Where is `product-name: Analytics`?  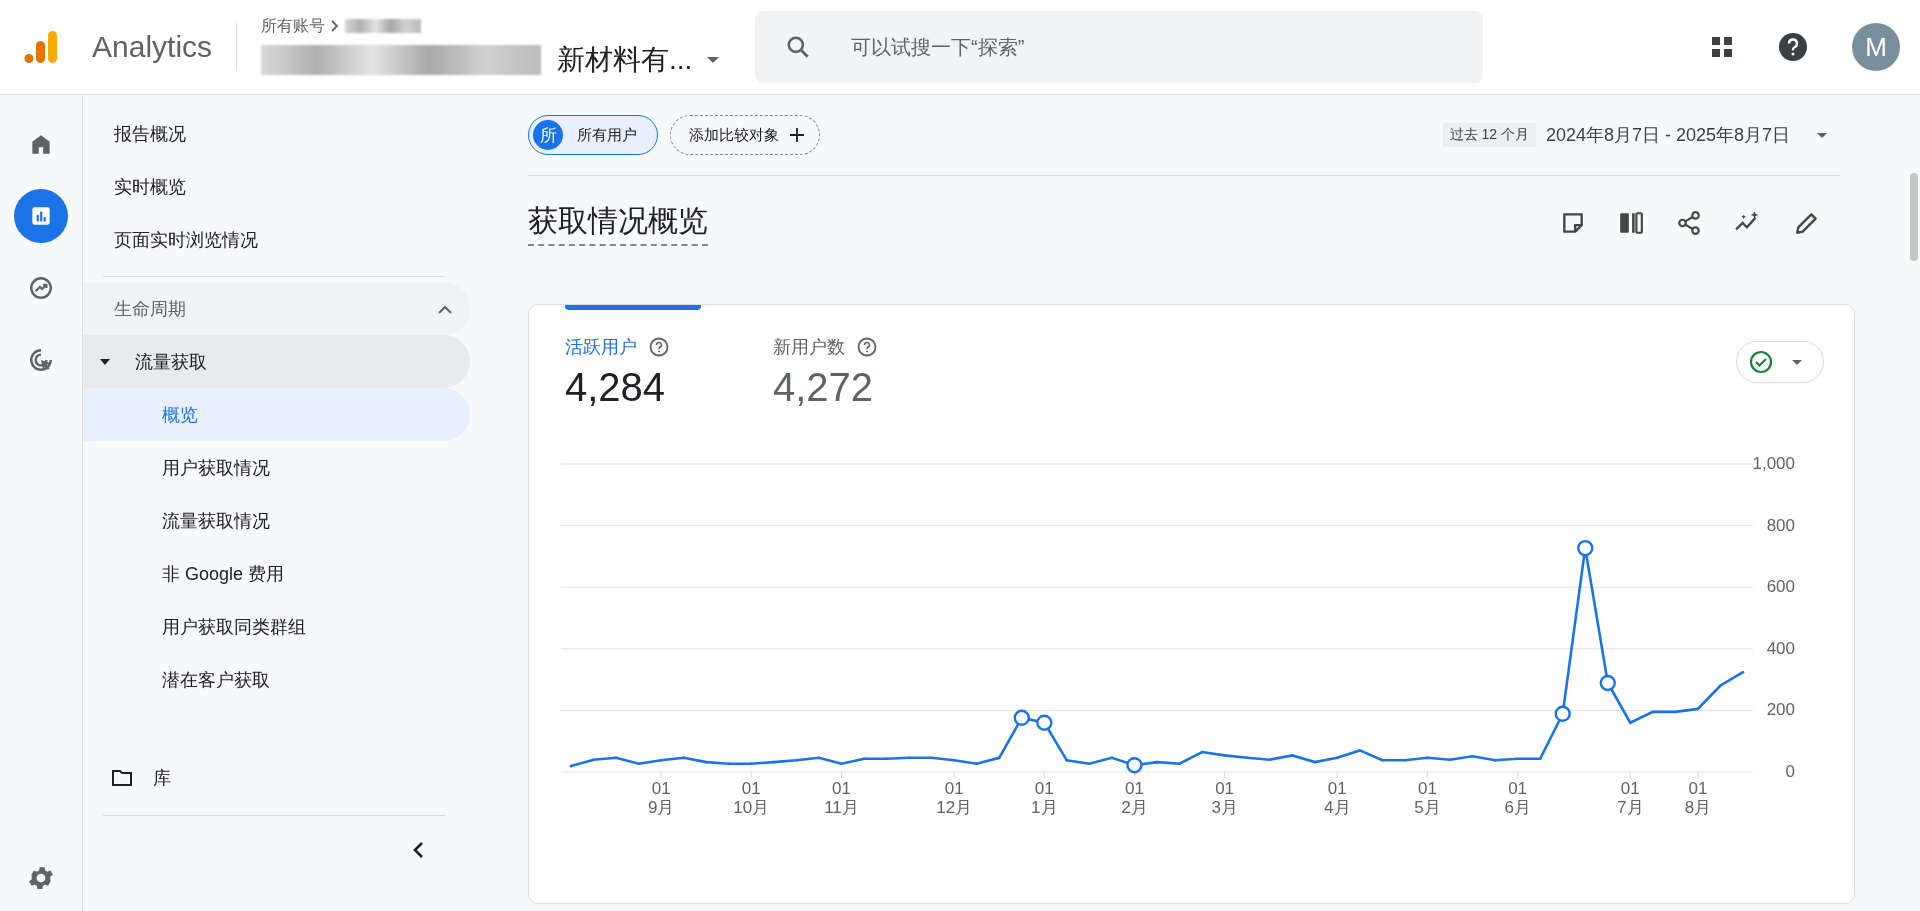
product-name: Analytics is located at coordinates (152, 47).